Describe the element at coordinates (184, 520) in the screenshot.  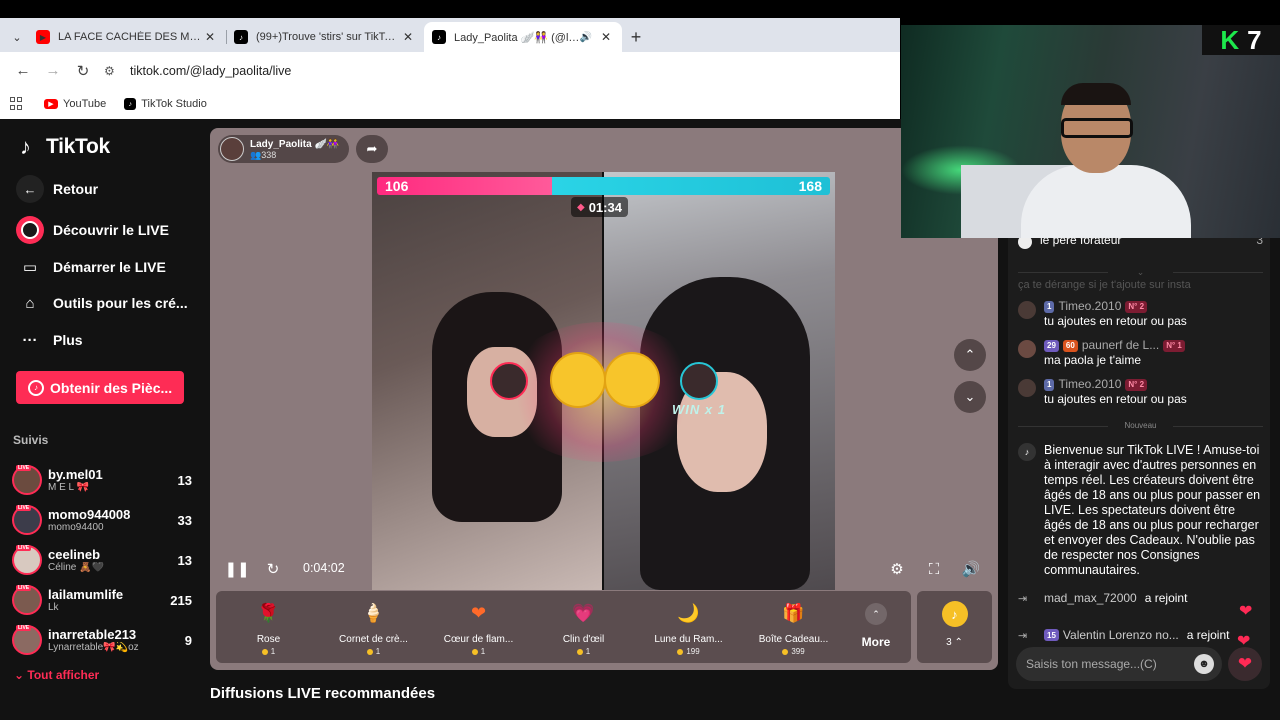
I see `following-count: 33` at that location.